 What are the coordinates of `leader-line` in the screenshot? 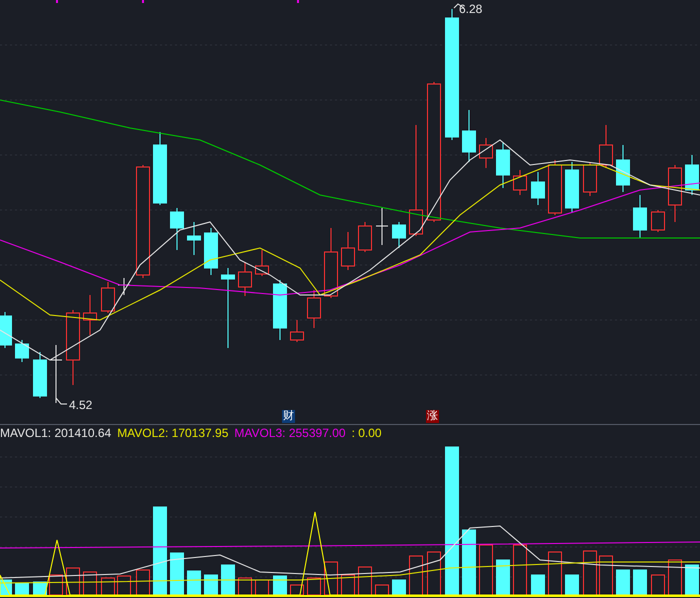 It's located at (62, 400).